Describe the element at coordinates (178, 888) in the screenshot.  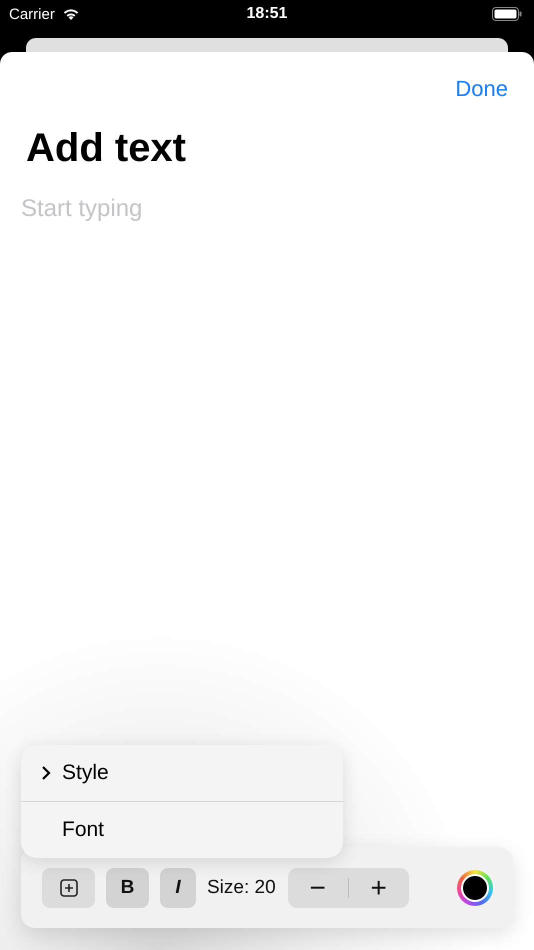
I see `italic-button: I` at that location.